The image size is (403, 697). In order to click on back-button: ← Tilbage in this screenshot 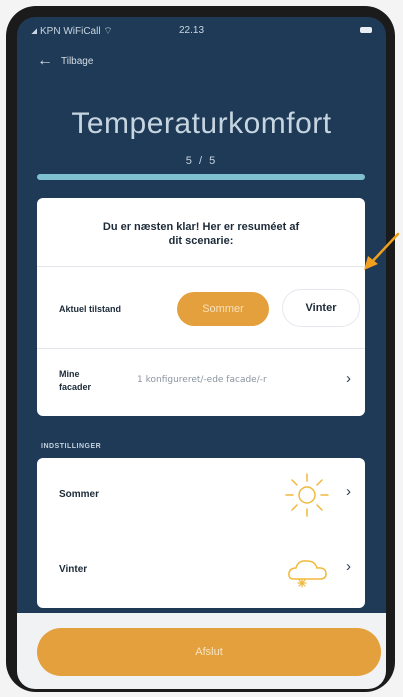, I will do `click(65, 61)`.